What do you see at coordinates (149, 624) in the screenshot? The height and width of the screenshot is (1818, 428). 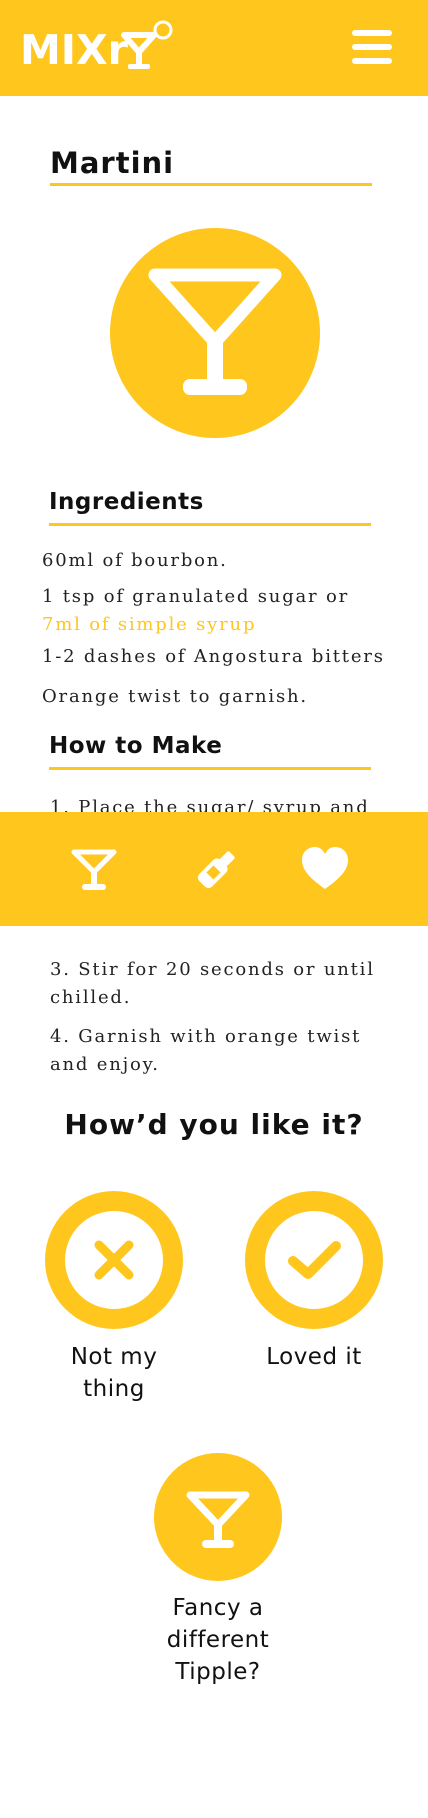 I see `ingredient-item-highlight: 7ml of simple syrup` at bounding box center [149, 624].